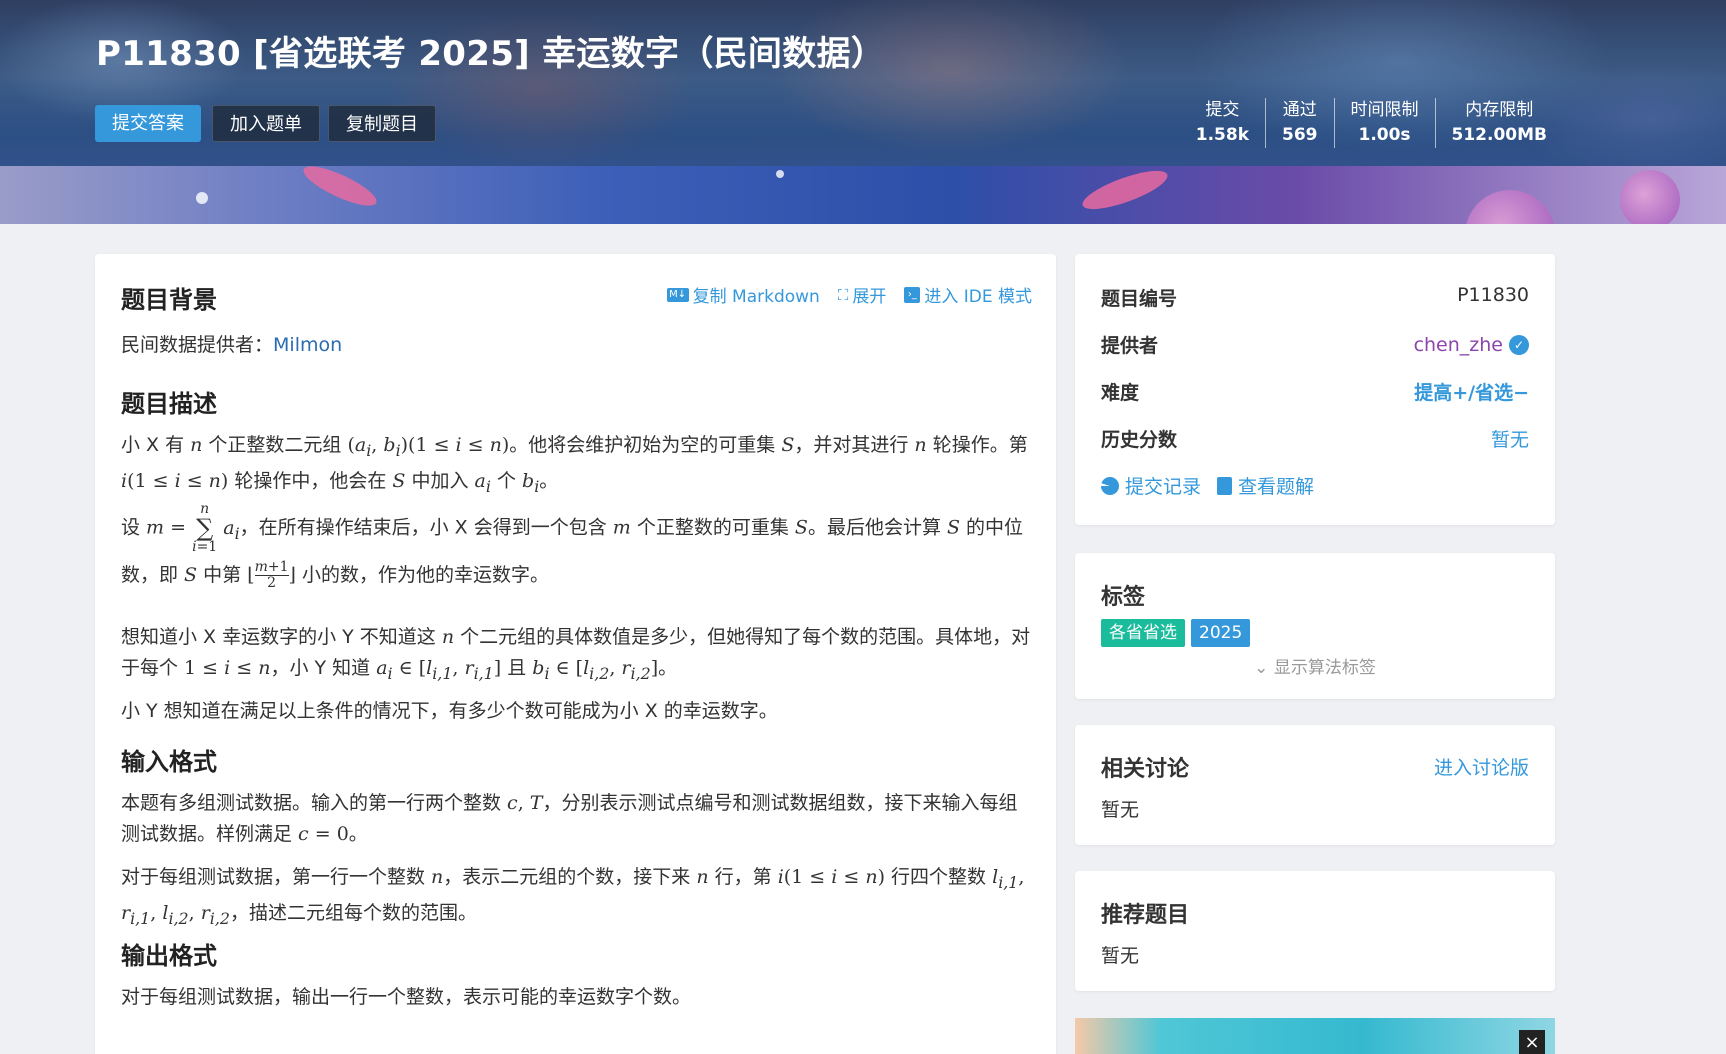  What do you see at coordinates (978, 297) in the screenshot?
I see `ide-mode-label: 进入 IDE 模式` at bounding box center [978, 297].